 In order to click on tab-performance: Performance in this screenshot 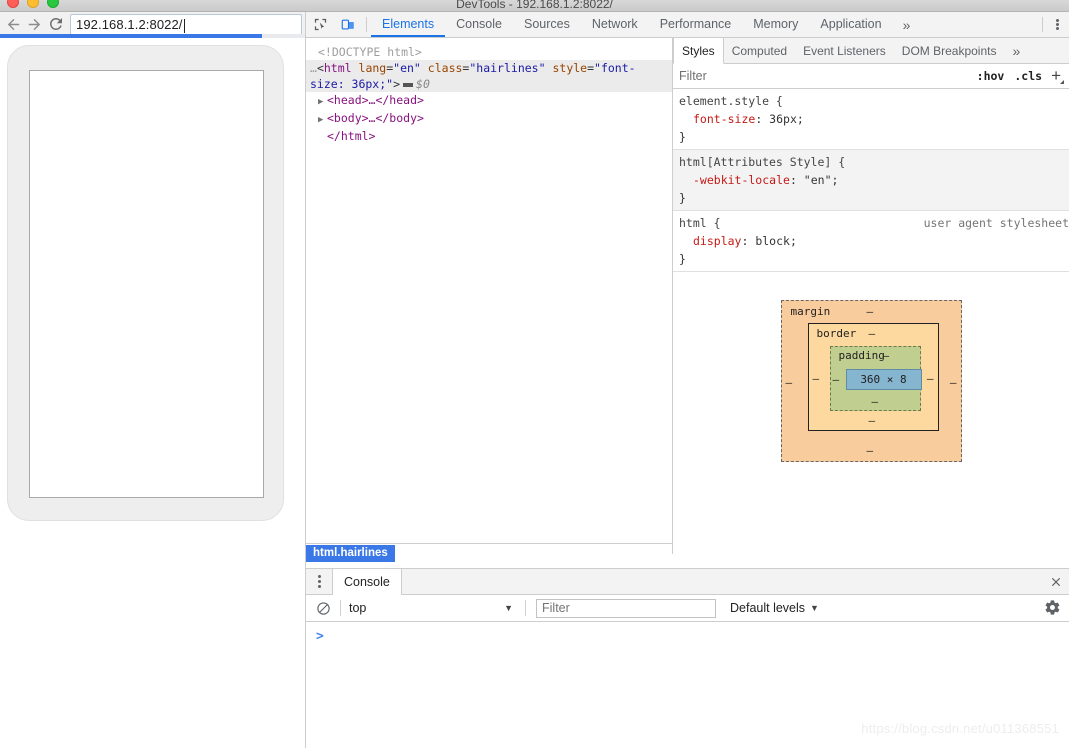, I will do `click(696, 24)`.